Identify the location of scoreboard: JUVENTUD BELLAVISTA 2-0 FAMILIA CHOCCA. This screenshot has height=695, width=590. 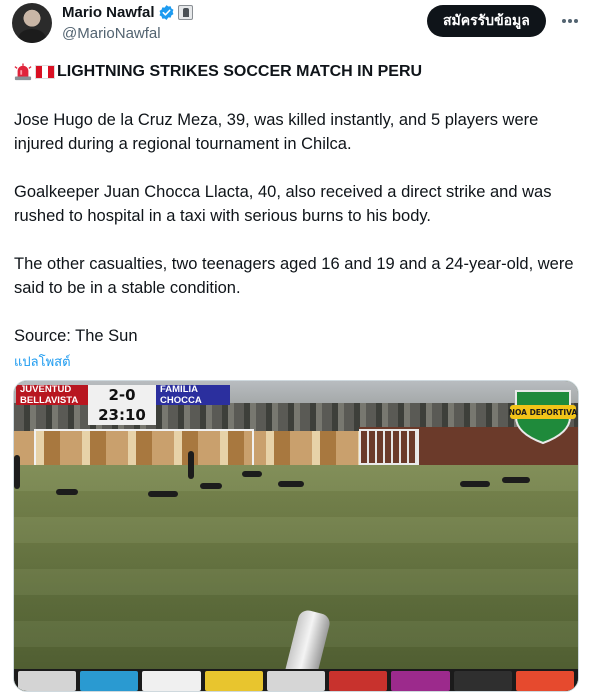
(123, 395).